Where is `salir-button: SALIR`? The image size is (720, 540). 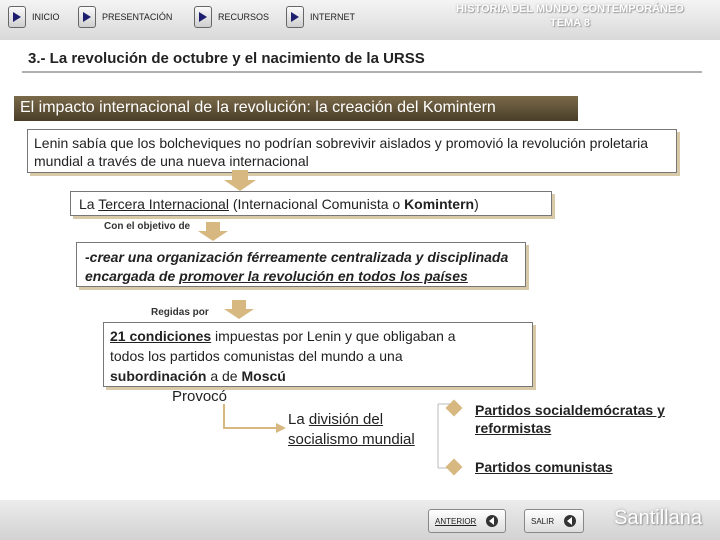
salir-button: SALIR is located at coordinates (554, 521).